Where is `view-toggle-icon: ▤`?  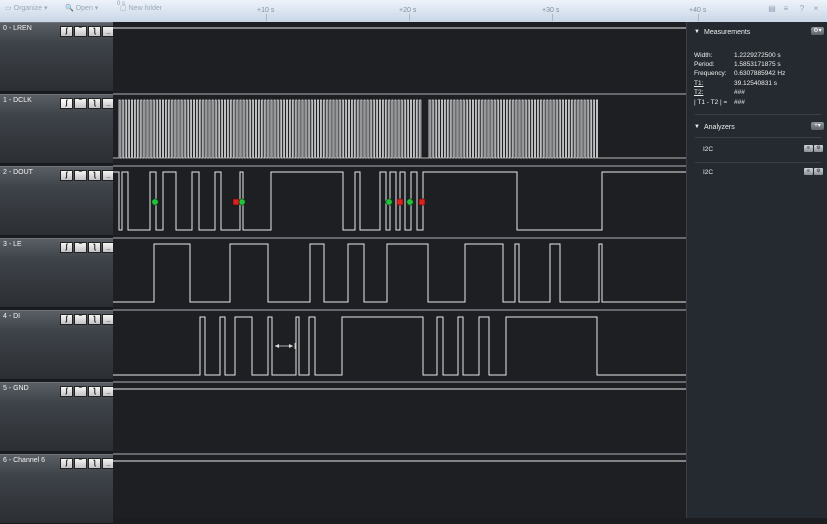
view-toggle-icon: ▤ is located at coordinates (772, 9).